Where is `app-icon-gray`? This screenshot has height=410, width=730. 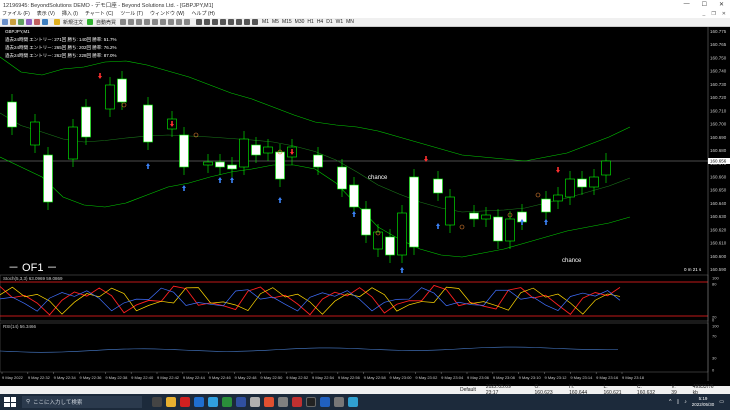 app-icon-gray is located at coordinates (255, 402).